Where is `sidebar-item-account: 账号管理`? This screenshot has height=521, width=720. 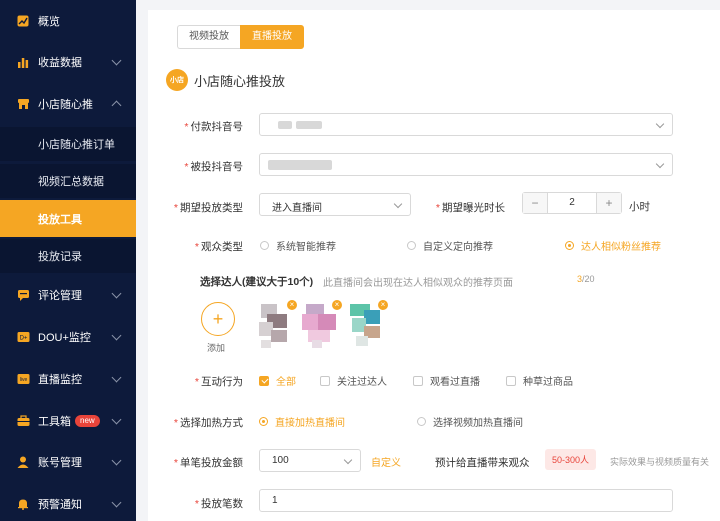
sidebar-item-account: 账号管理 is located at coordinates (68, 462).